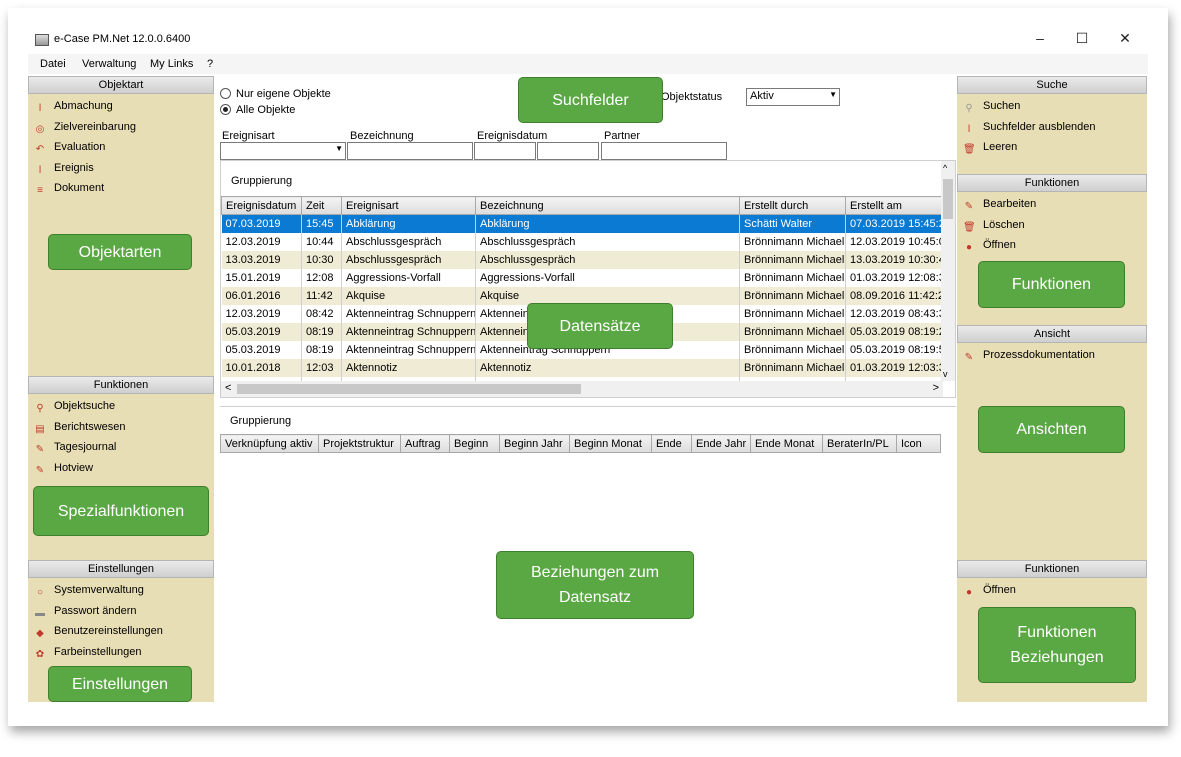  I want to click on column-header-erstellt-am: Erstellt am, so click(893, 205).